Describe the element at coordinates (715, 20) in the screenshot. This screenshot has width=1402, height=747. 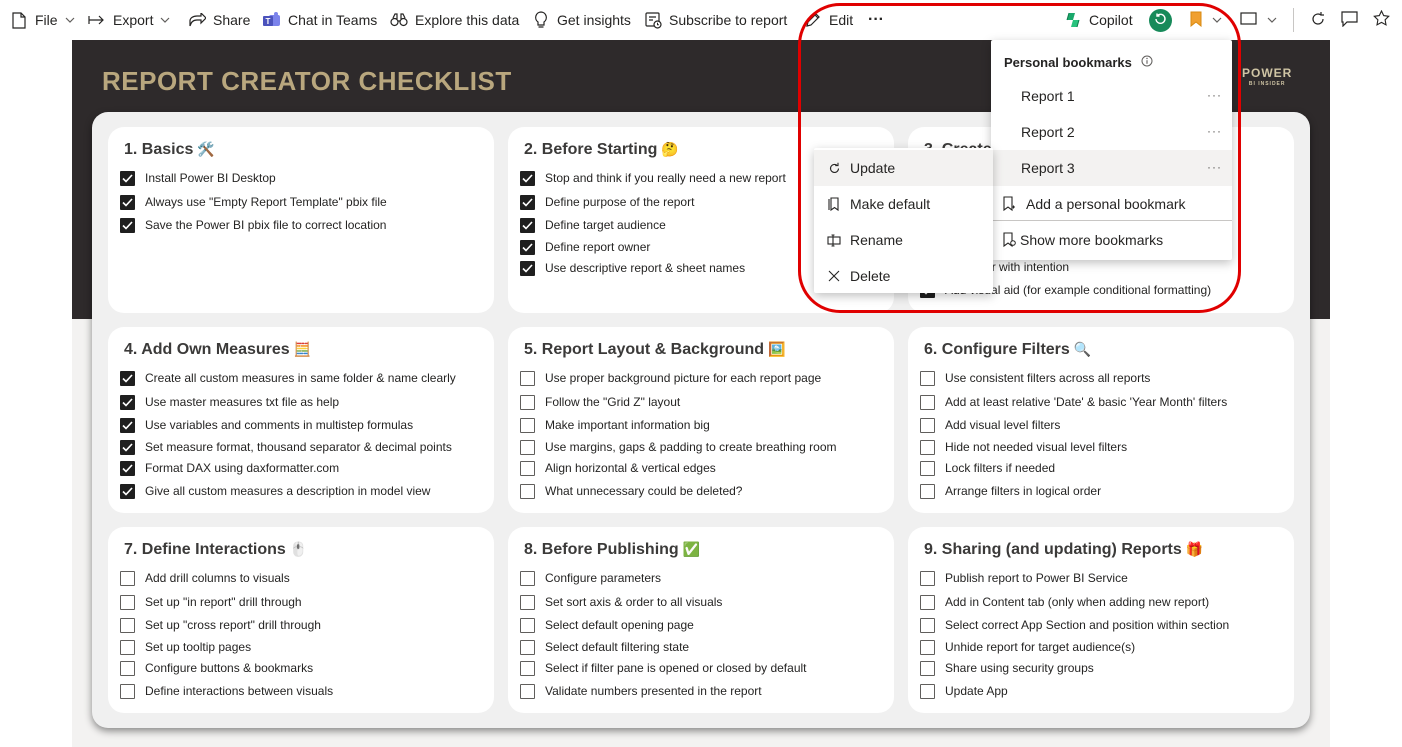
I see `subscribe-button: Subscribe to report` at that location.